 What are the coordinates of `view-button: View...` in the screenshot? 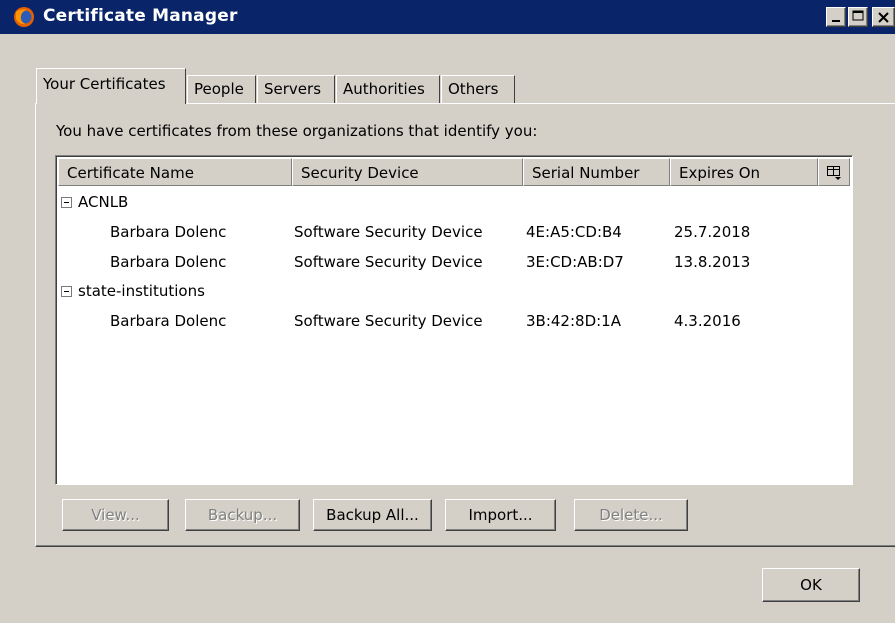 It's located at (115, 515).